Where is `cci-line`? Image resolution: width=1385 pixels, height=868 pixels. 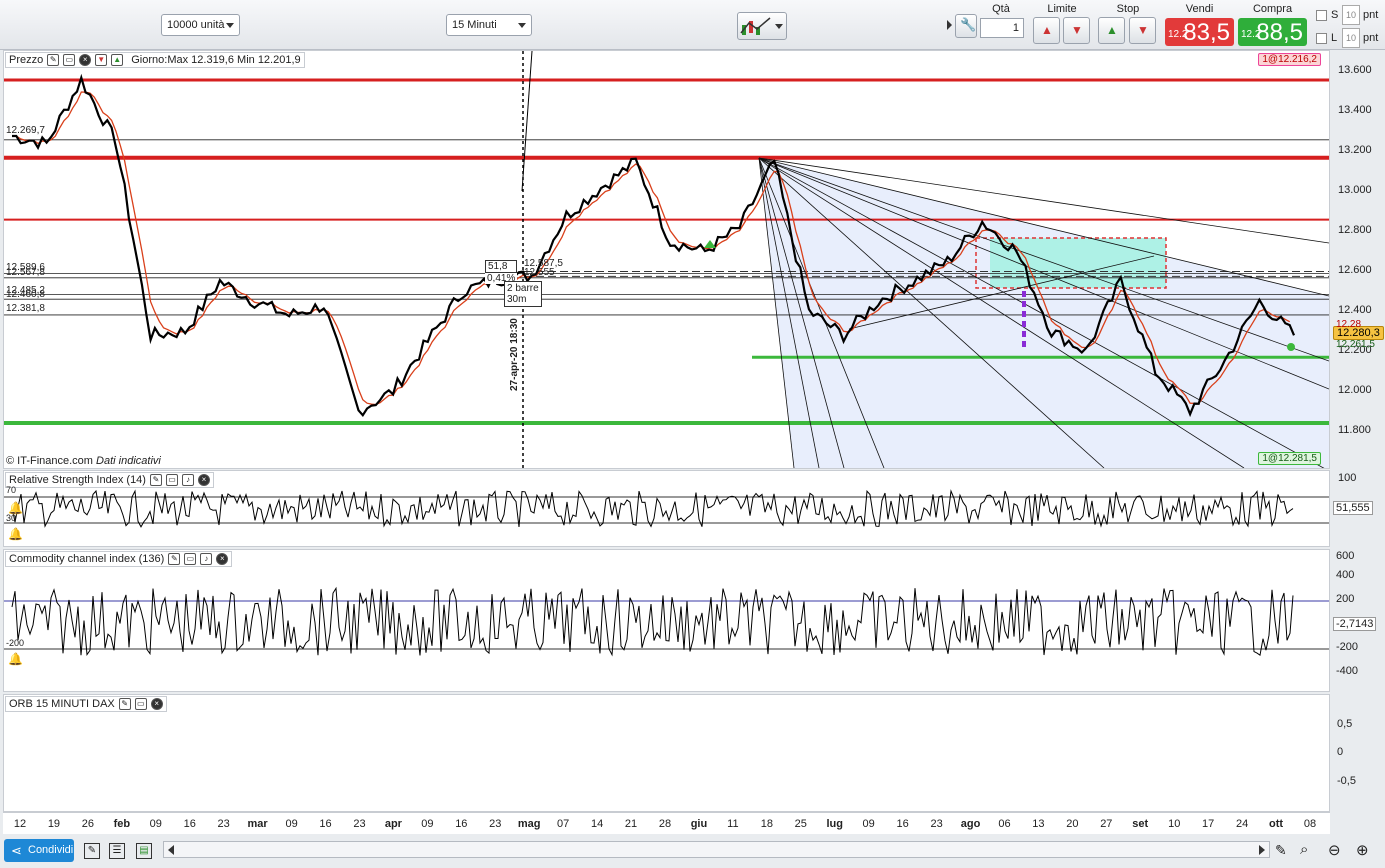
cci-line is located at coordinates (652, 621).